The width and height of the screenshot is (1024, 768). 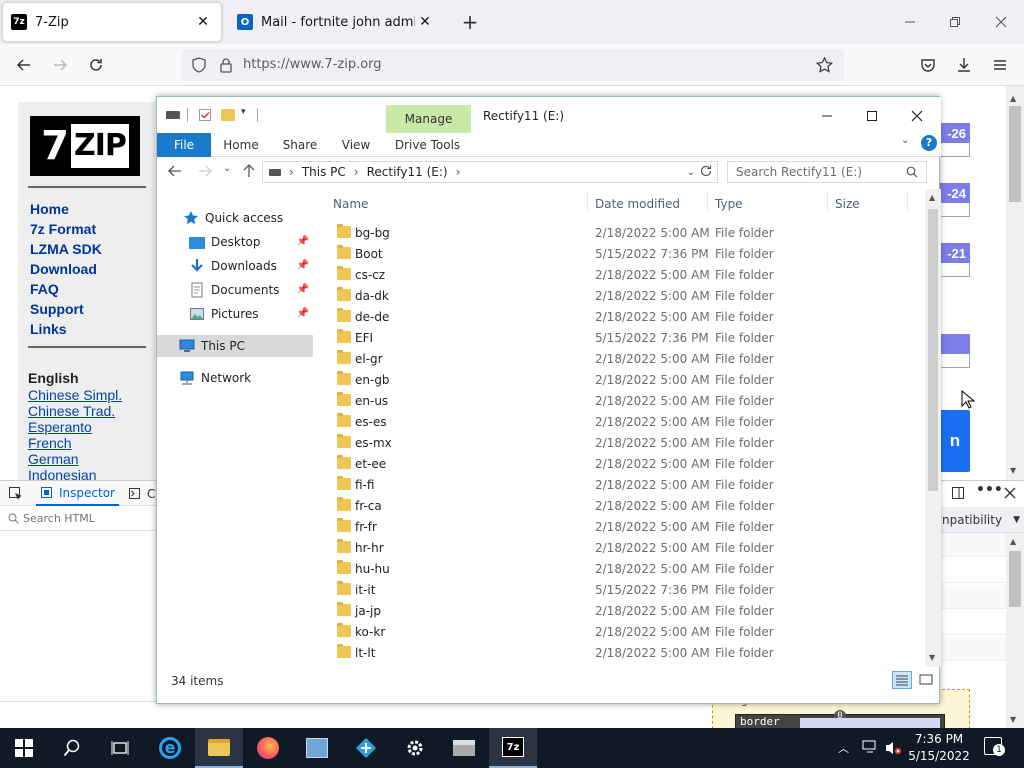 I want to click on file-explorer-taskbar-button, so click(x=219, y=748).